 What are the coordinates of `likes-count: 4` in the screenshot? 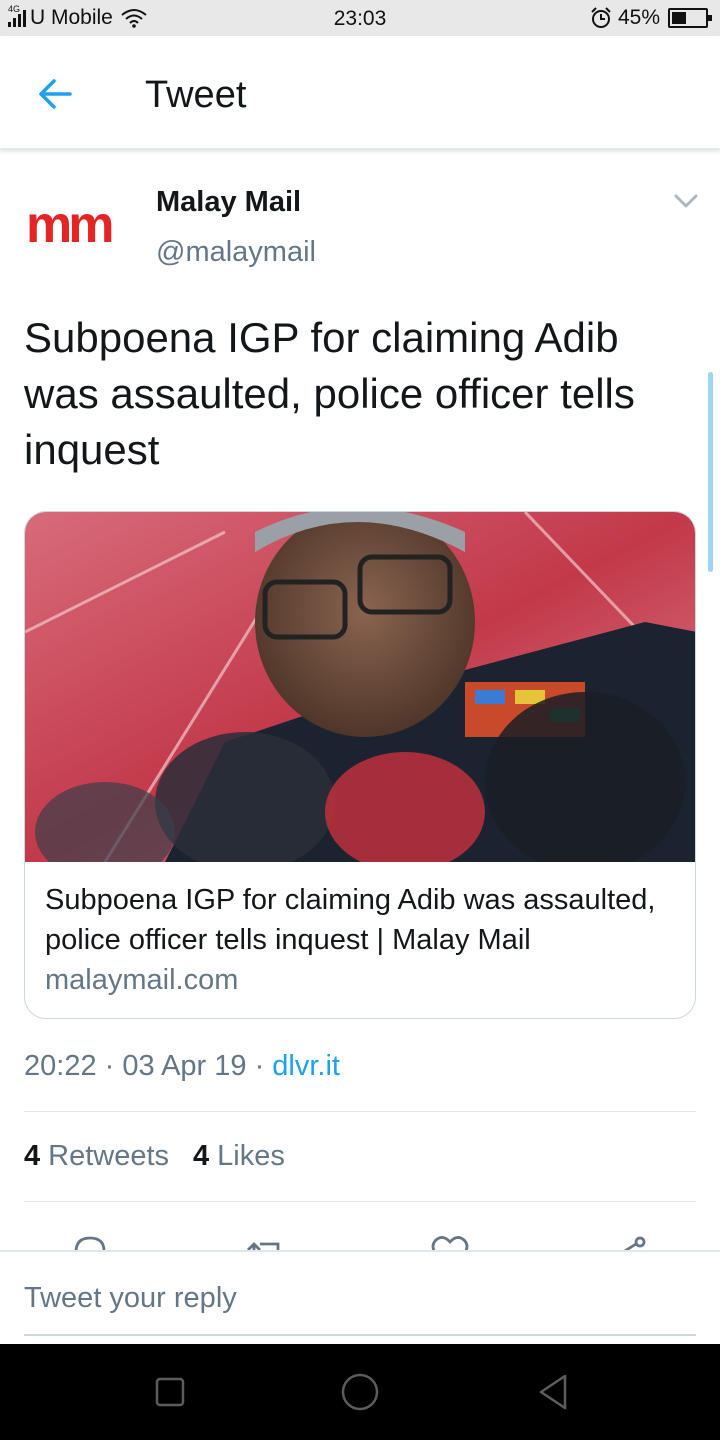 It's located at (201, 1156).